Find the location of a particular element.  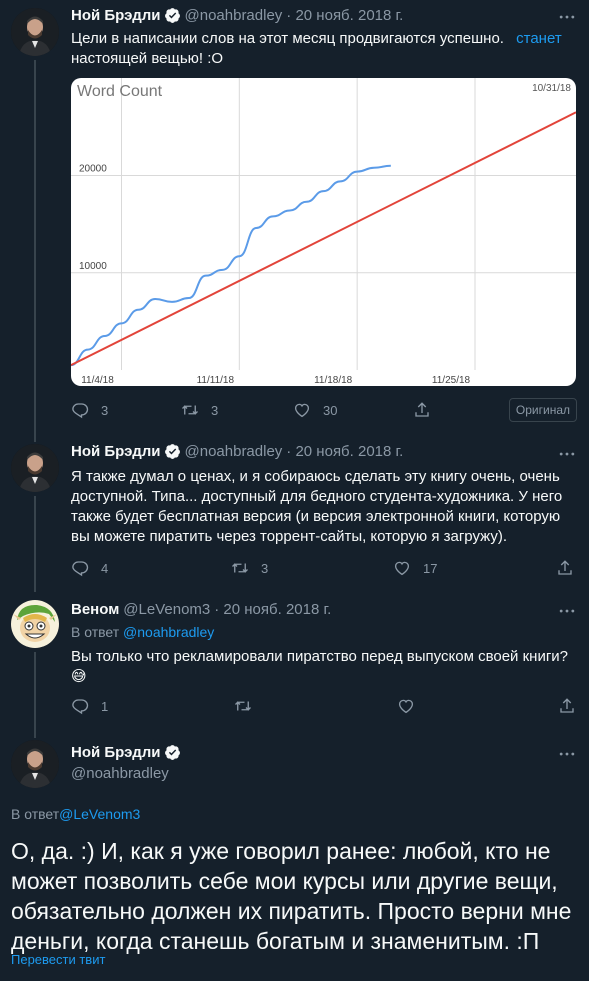

avatar-cartoon is located at coordinates (35, 624).